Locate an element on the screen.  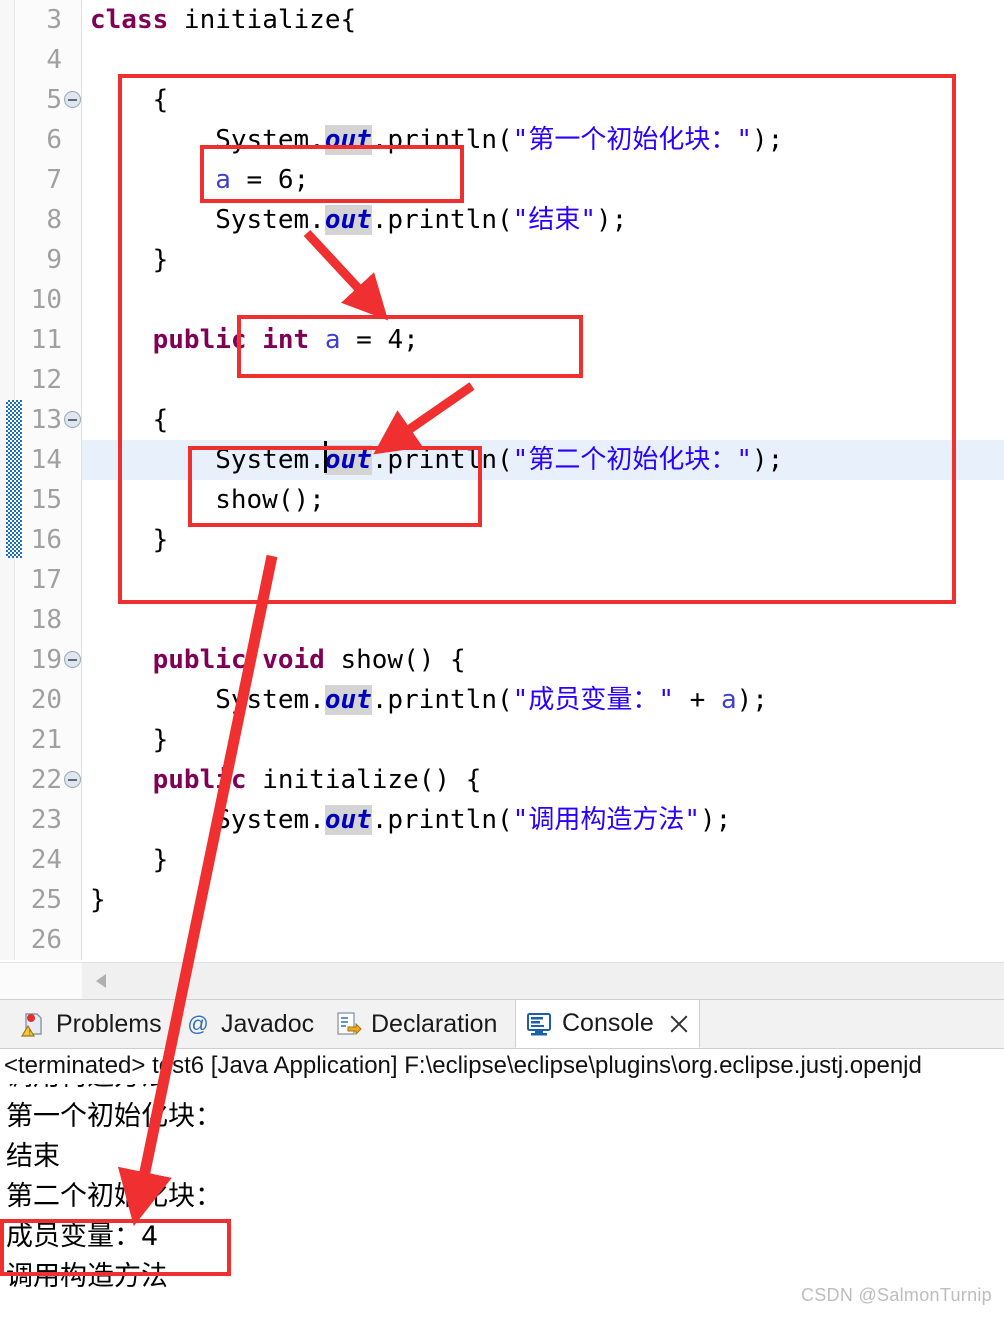
view-tab-bar: ! Problems @ Javadoc Declaration Console is located at coordinates (502, 1024).